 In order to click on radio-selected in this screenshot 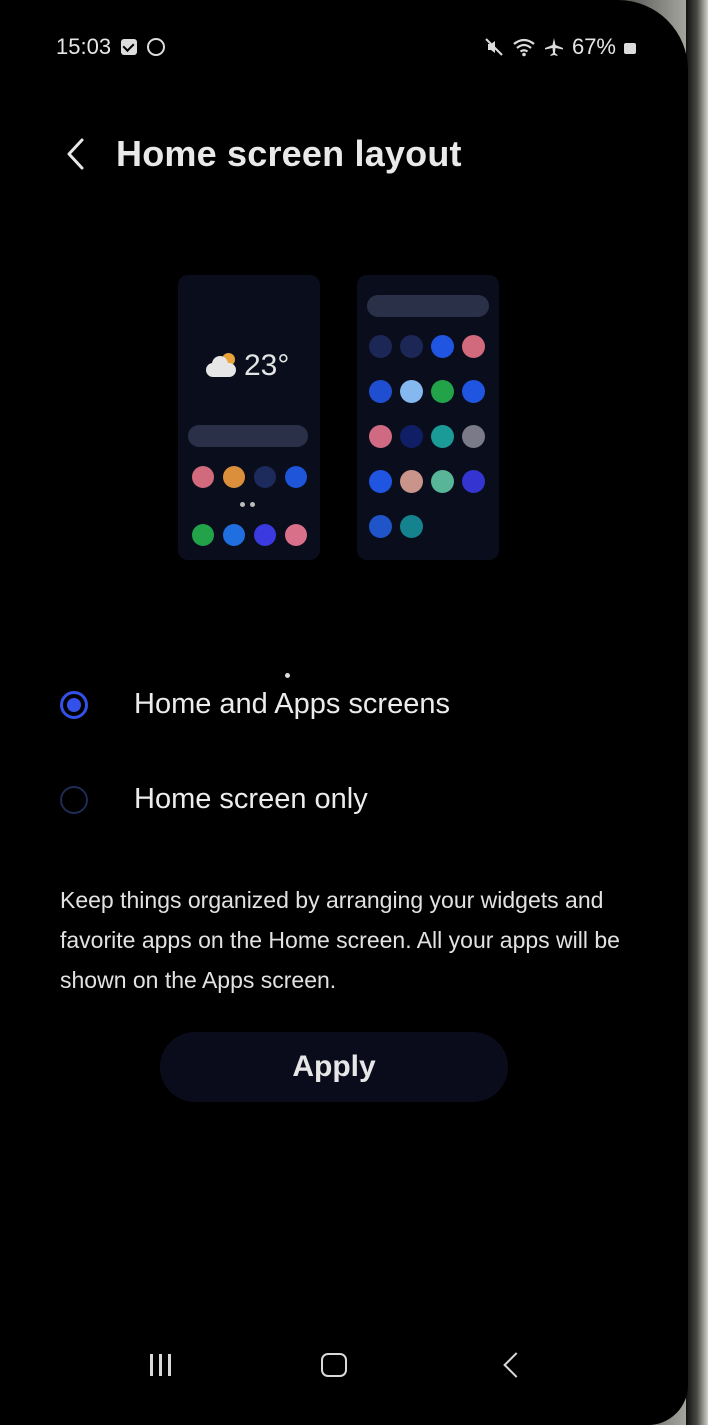, I will do `click(74, 704)`.